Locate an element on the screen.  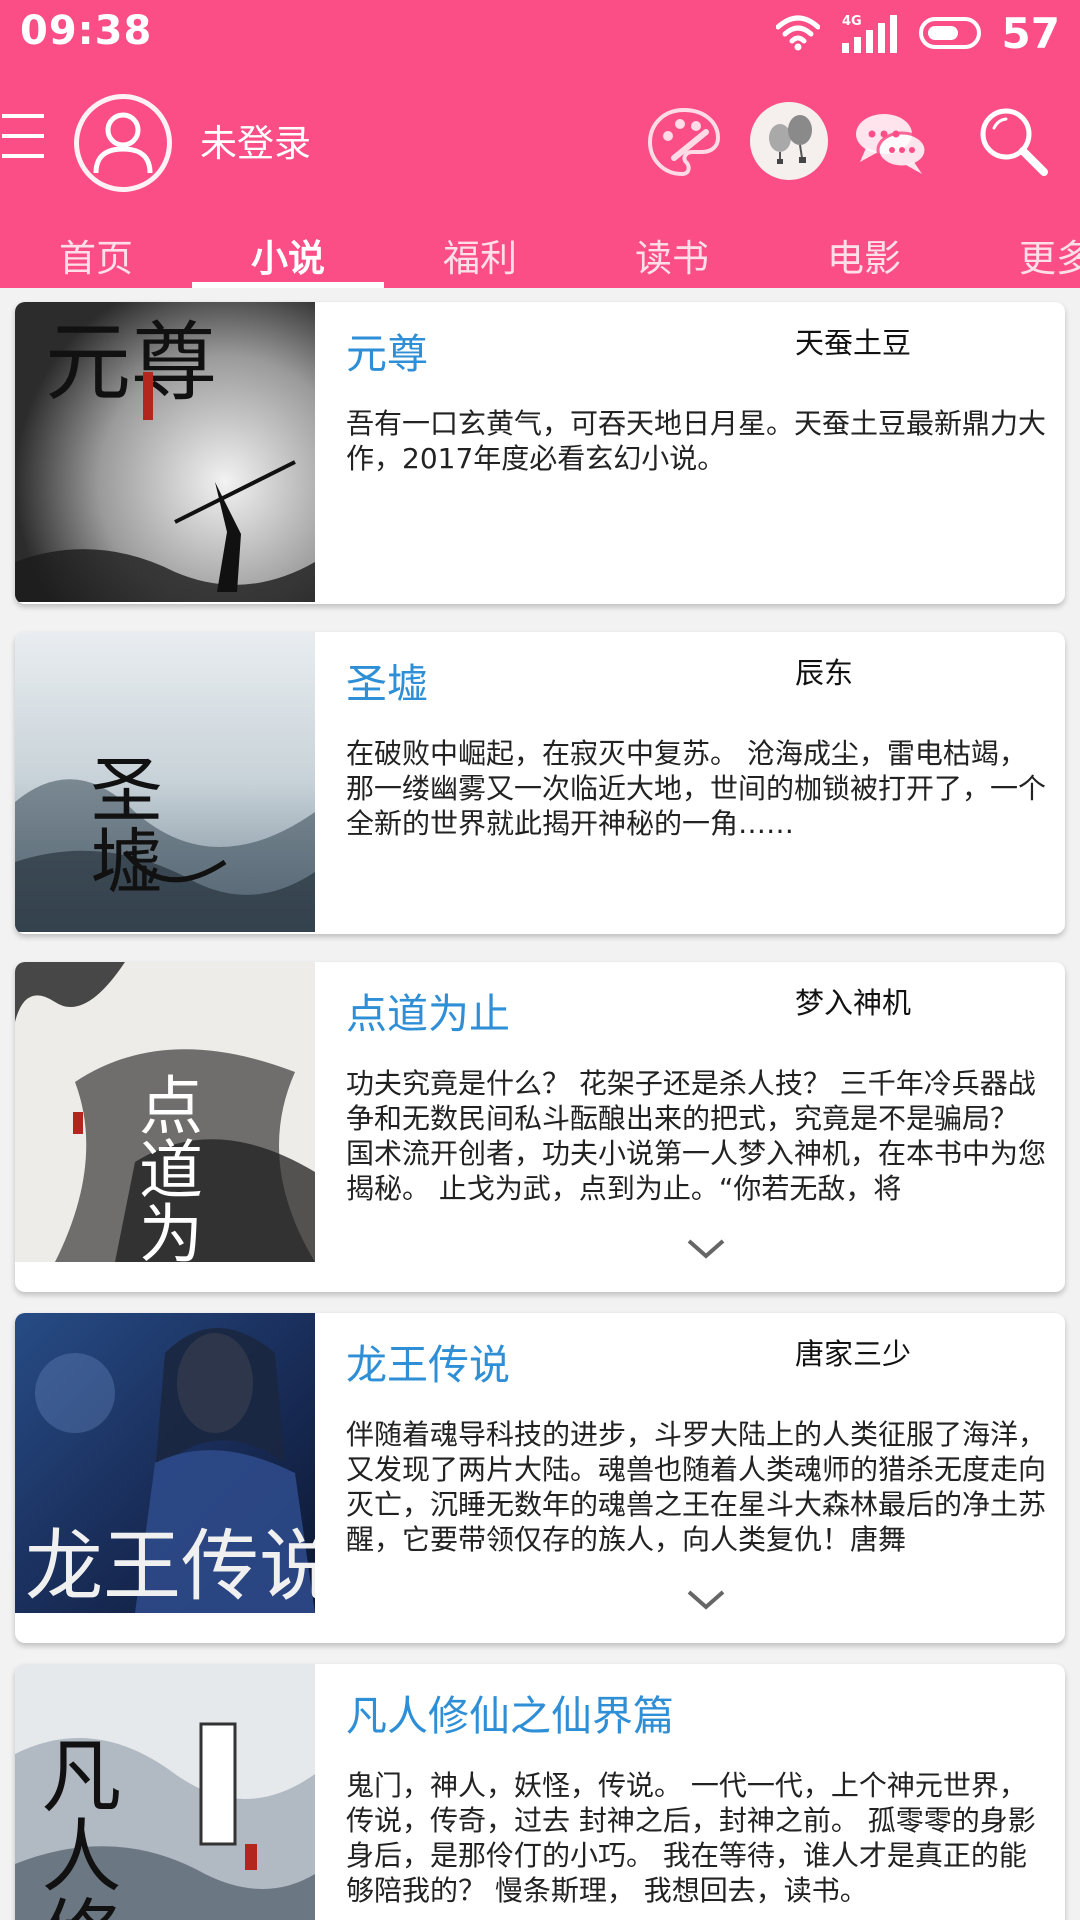
category-tabs: 首页 小说 福利 读书 电影 更多 is located at coordinates (540, 254).